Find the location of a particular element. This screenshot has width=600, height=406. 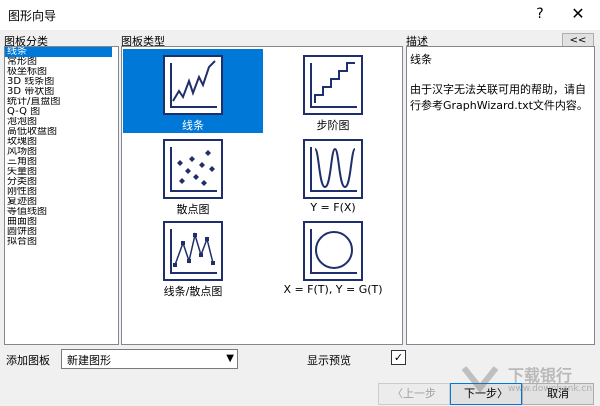

type-scatter: 散点图 is located at coordinates (193, 174).